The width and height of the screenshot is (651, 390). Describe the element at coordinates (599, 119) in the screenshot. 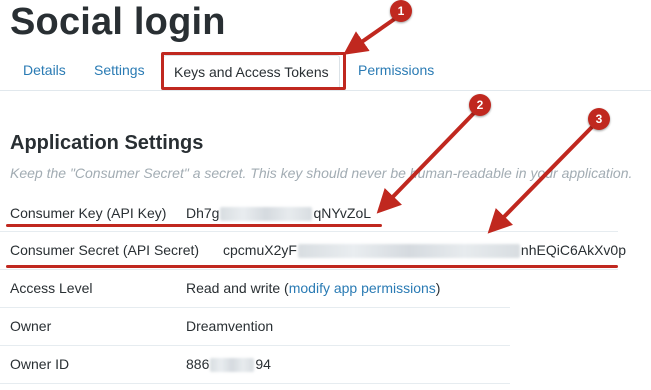

I see `annotation-badge-3: 3` at that location.